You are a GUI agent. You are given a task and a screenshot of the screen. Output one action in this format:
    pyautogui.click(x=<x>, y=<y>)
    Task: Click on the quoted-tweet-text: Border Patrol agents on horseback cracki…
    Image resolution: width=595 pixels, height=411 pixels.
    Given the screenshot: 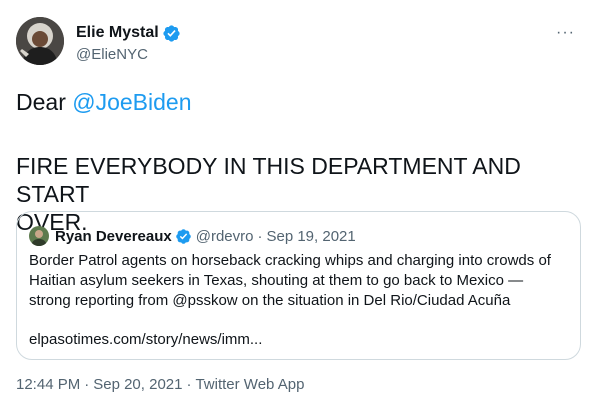 What is the action you would take?
    pyautogui.click(x=301, y=281)
    